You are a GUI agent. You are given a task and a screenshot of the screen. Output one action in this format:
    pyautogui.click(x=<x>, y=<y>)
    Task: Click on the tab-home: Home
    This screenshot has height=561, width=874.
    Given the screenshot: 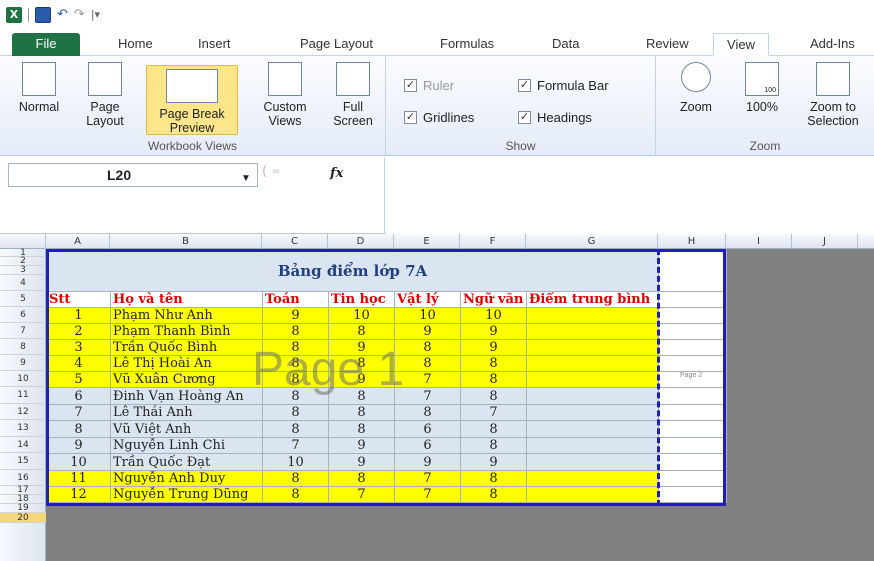 What is the action you would take?
    pyautogui.click(x=135, y=44)
    